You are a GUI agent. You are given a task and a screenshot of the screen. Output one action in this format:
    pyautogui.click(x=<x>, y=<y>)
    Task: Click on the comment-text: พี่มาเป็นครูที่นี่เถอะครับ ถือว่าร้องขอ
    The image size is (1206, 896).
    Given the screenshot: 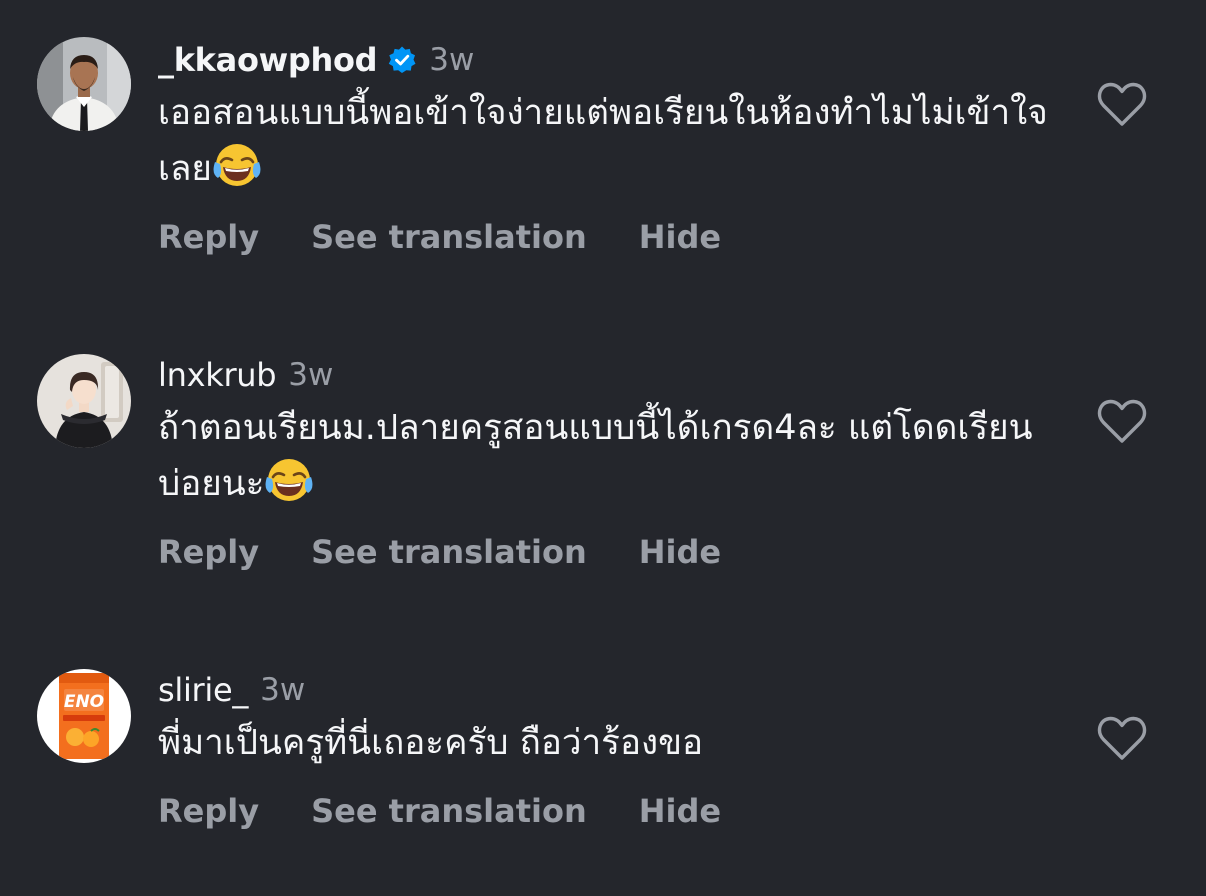 What is the action you would take?
    pyautogui.click(x=608, y=743)
    